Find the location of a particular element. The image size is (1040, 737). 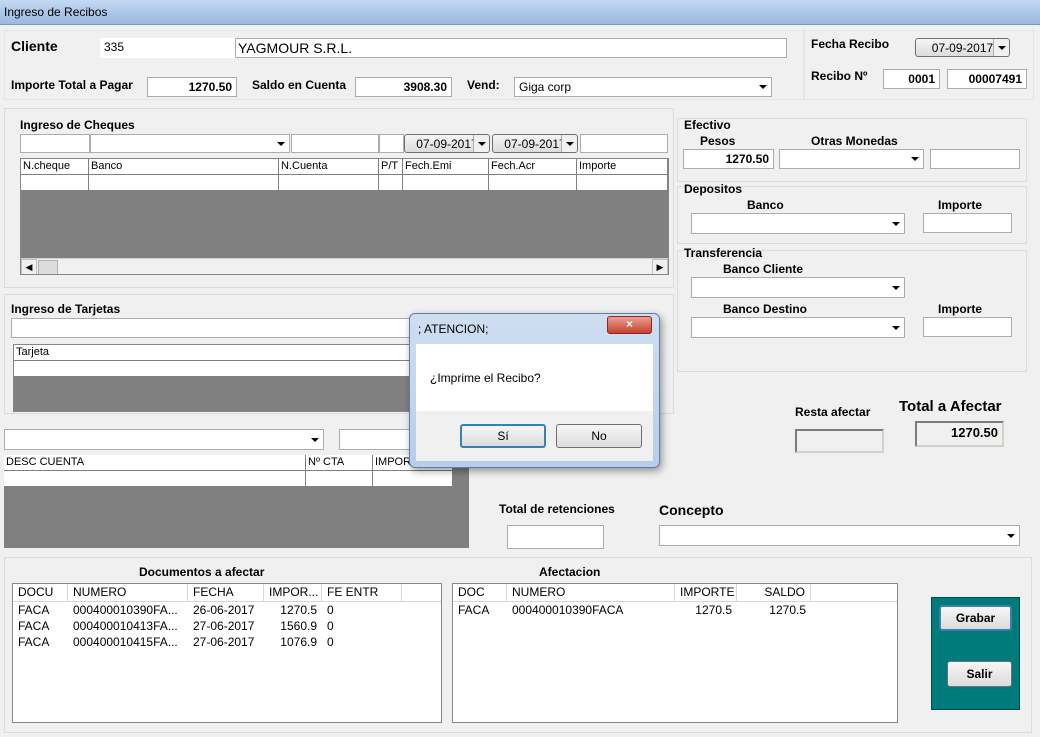

efectivo-pesos-field: 1270.50 is located at coordinates (728, 159).